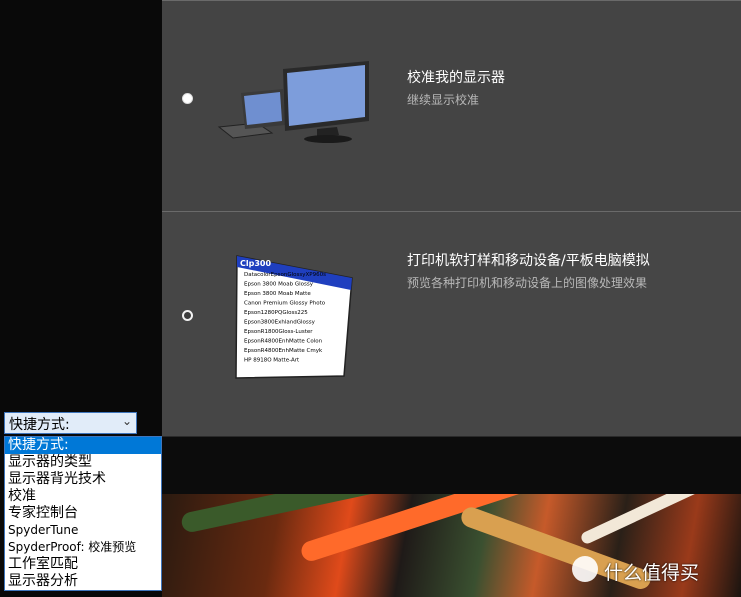 Image resolution: width=741 pixels, height=597 pixels. I want to click on dropdown-item: SpyderProof: 校准预览, so click(83, 547).